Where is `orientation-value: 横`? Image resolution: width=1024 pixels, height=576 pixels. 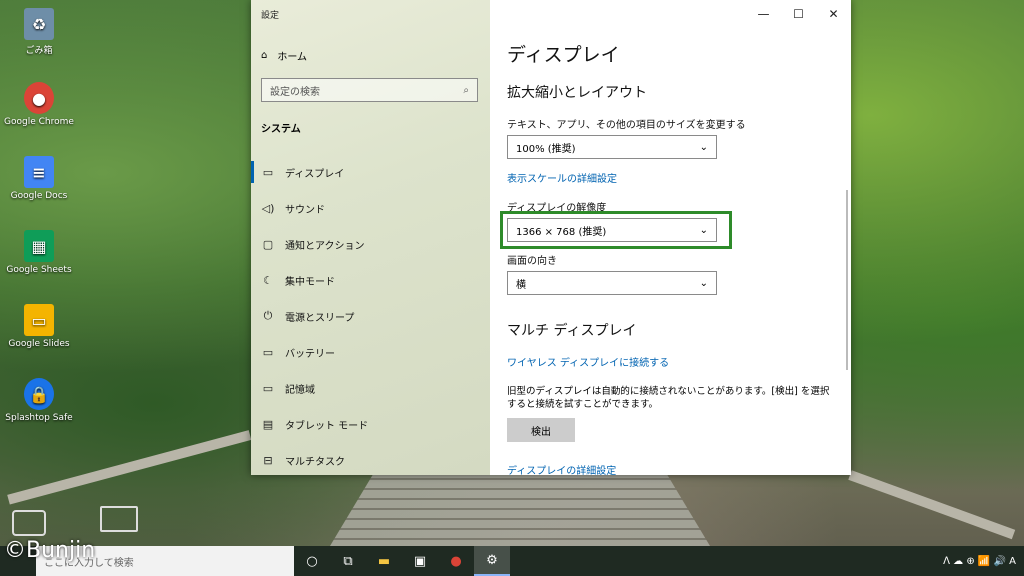
orientation-value: 横 is located at coordinates (521, 285).